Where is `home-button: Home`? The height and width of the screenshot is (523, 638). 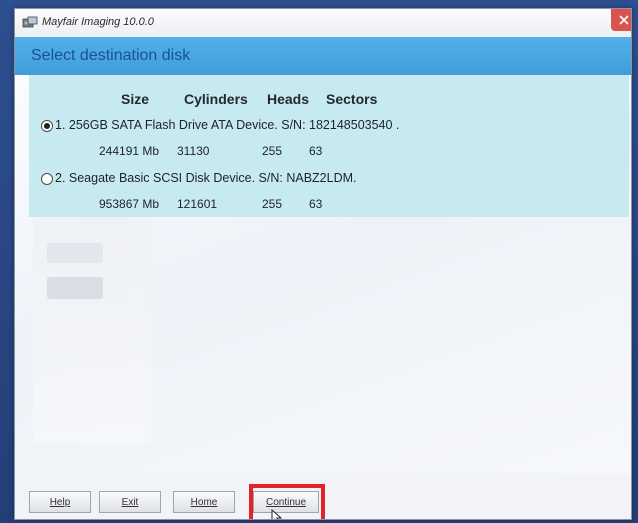 home-button: Home is located at coordinates (204, 502).